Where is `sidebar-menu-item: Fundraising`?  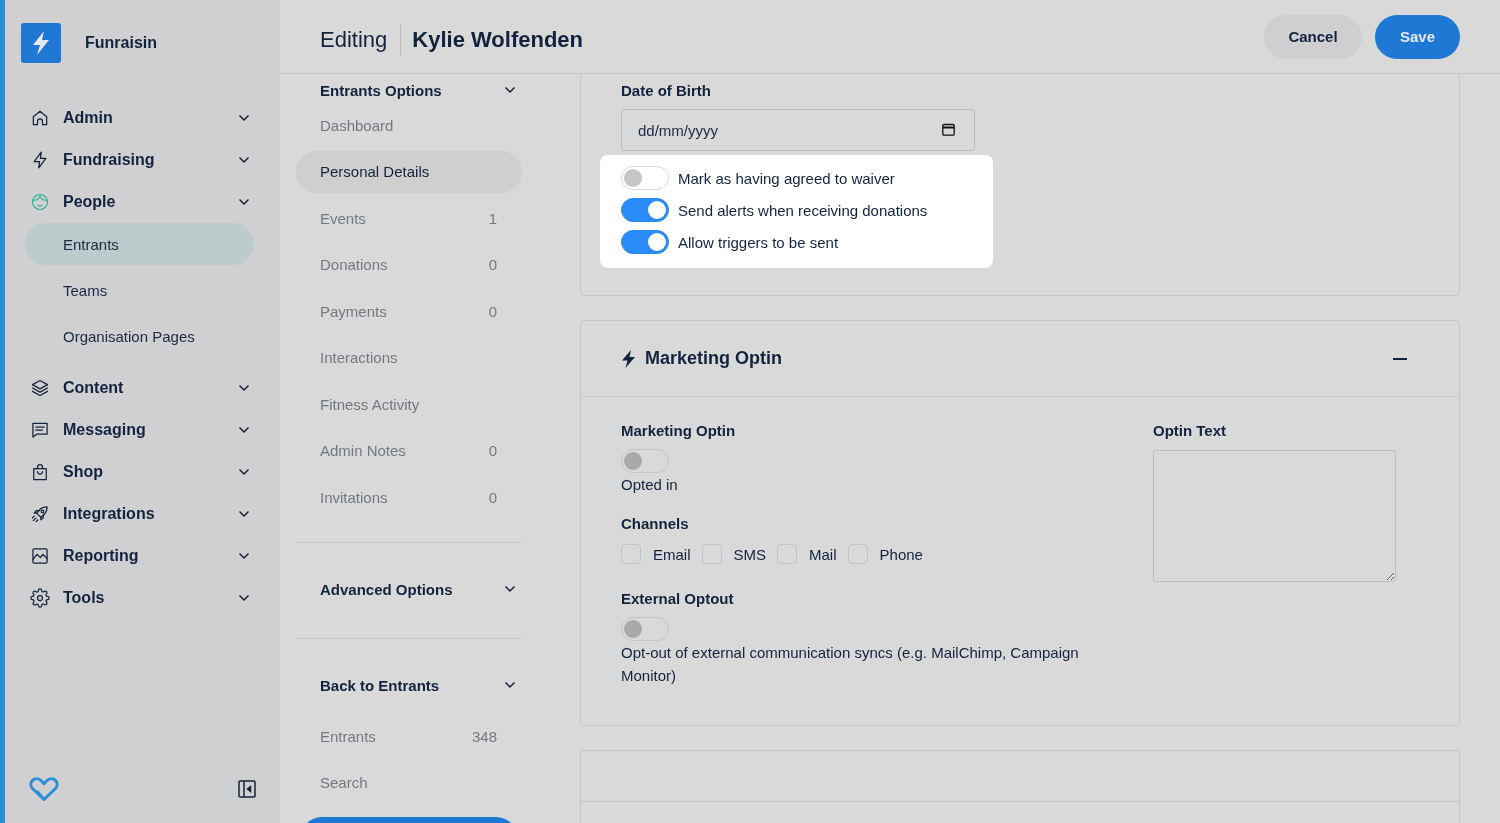
sidebar-menu-item: Fundraising is located at coordinates (142, 160).